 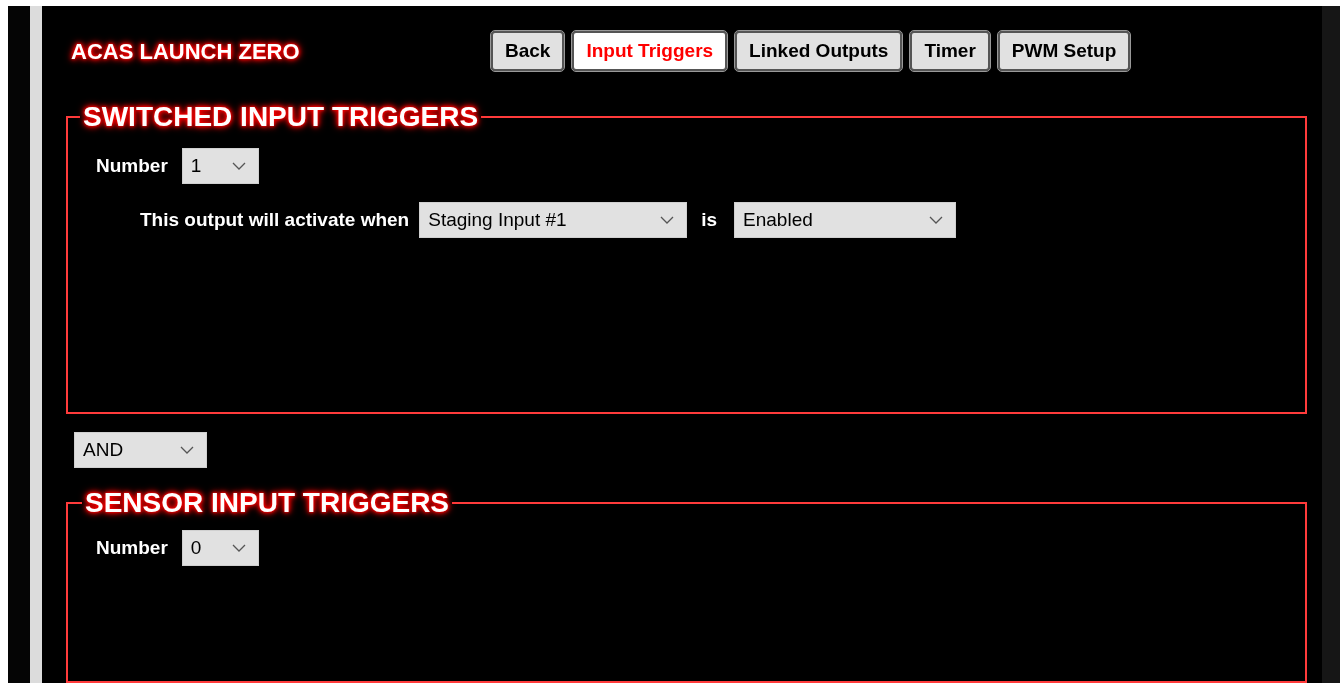 I want to click on dropdown: AND, so click(x=140, y=450).